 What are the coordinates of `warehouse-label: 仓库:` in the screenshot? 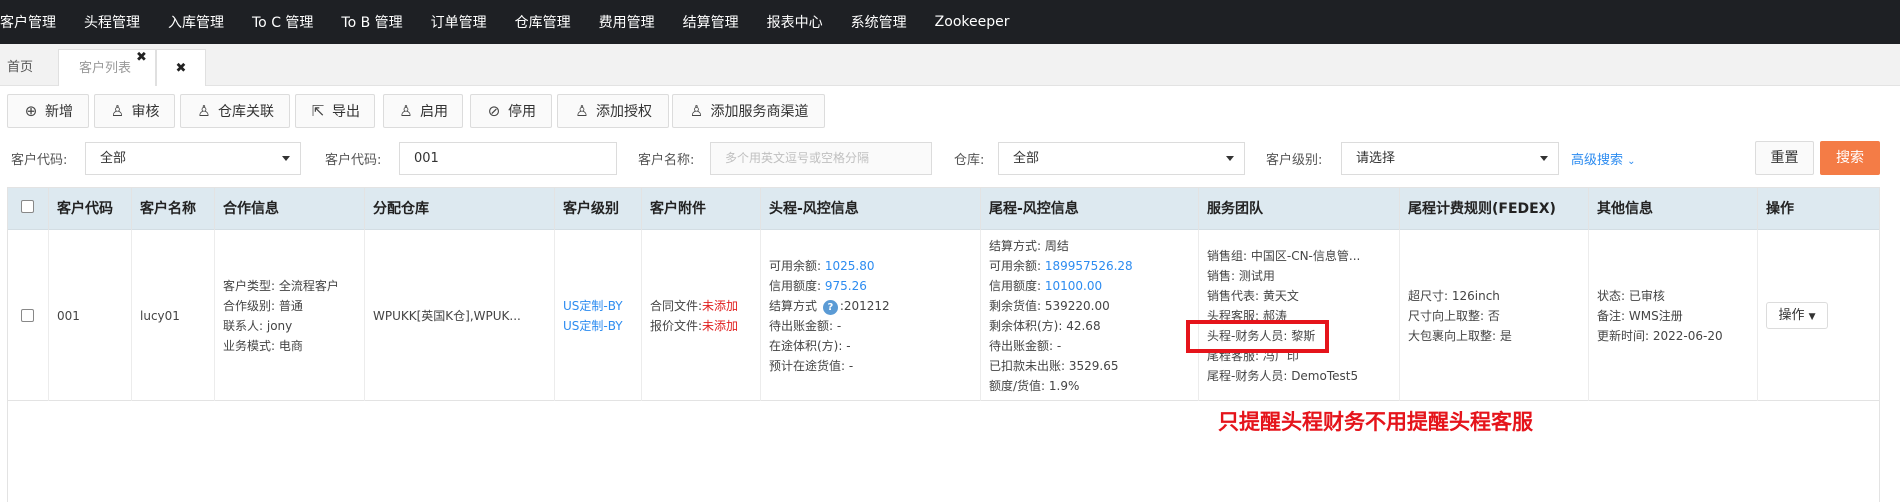 It's located at (969, 160).